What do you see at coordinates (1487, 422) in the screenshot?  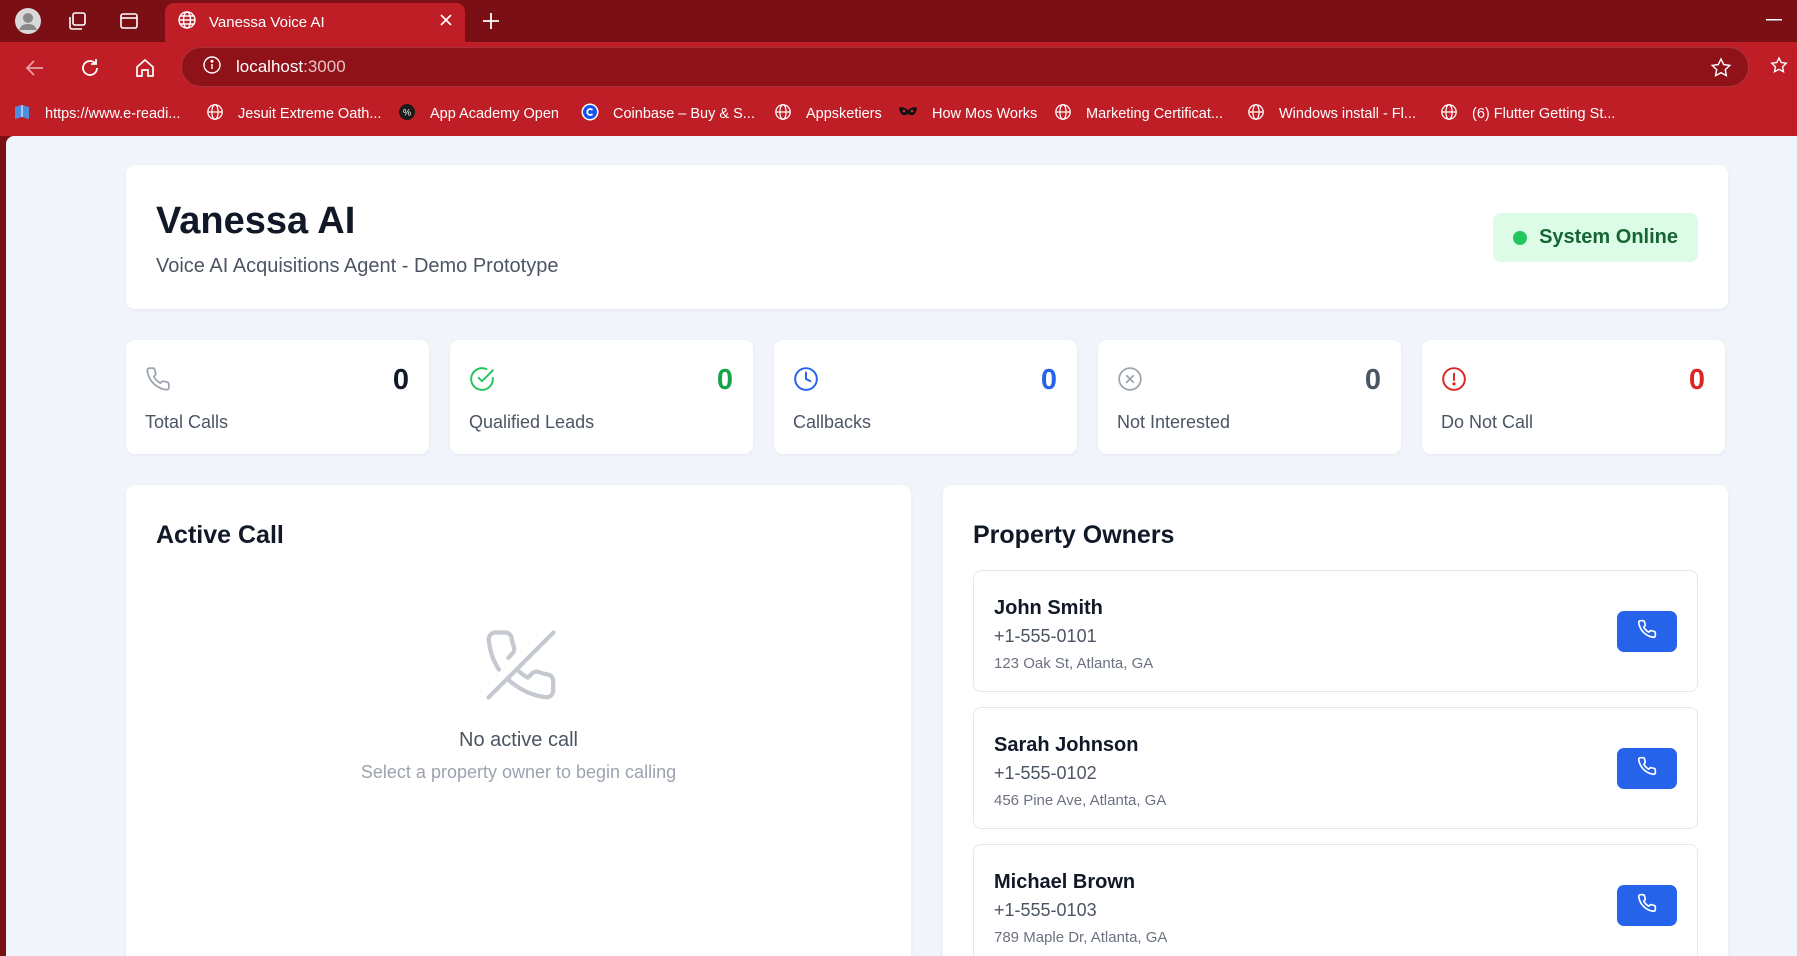 I see `stat-label: Do Not Call` at bounding box center [1487, 422].